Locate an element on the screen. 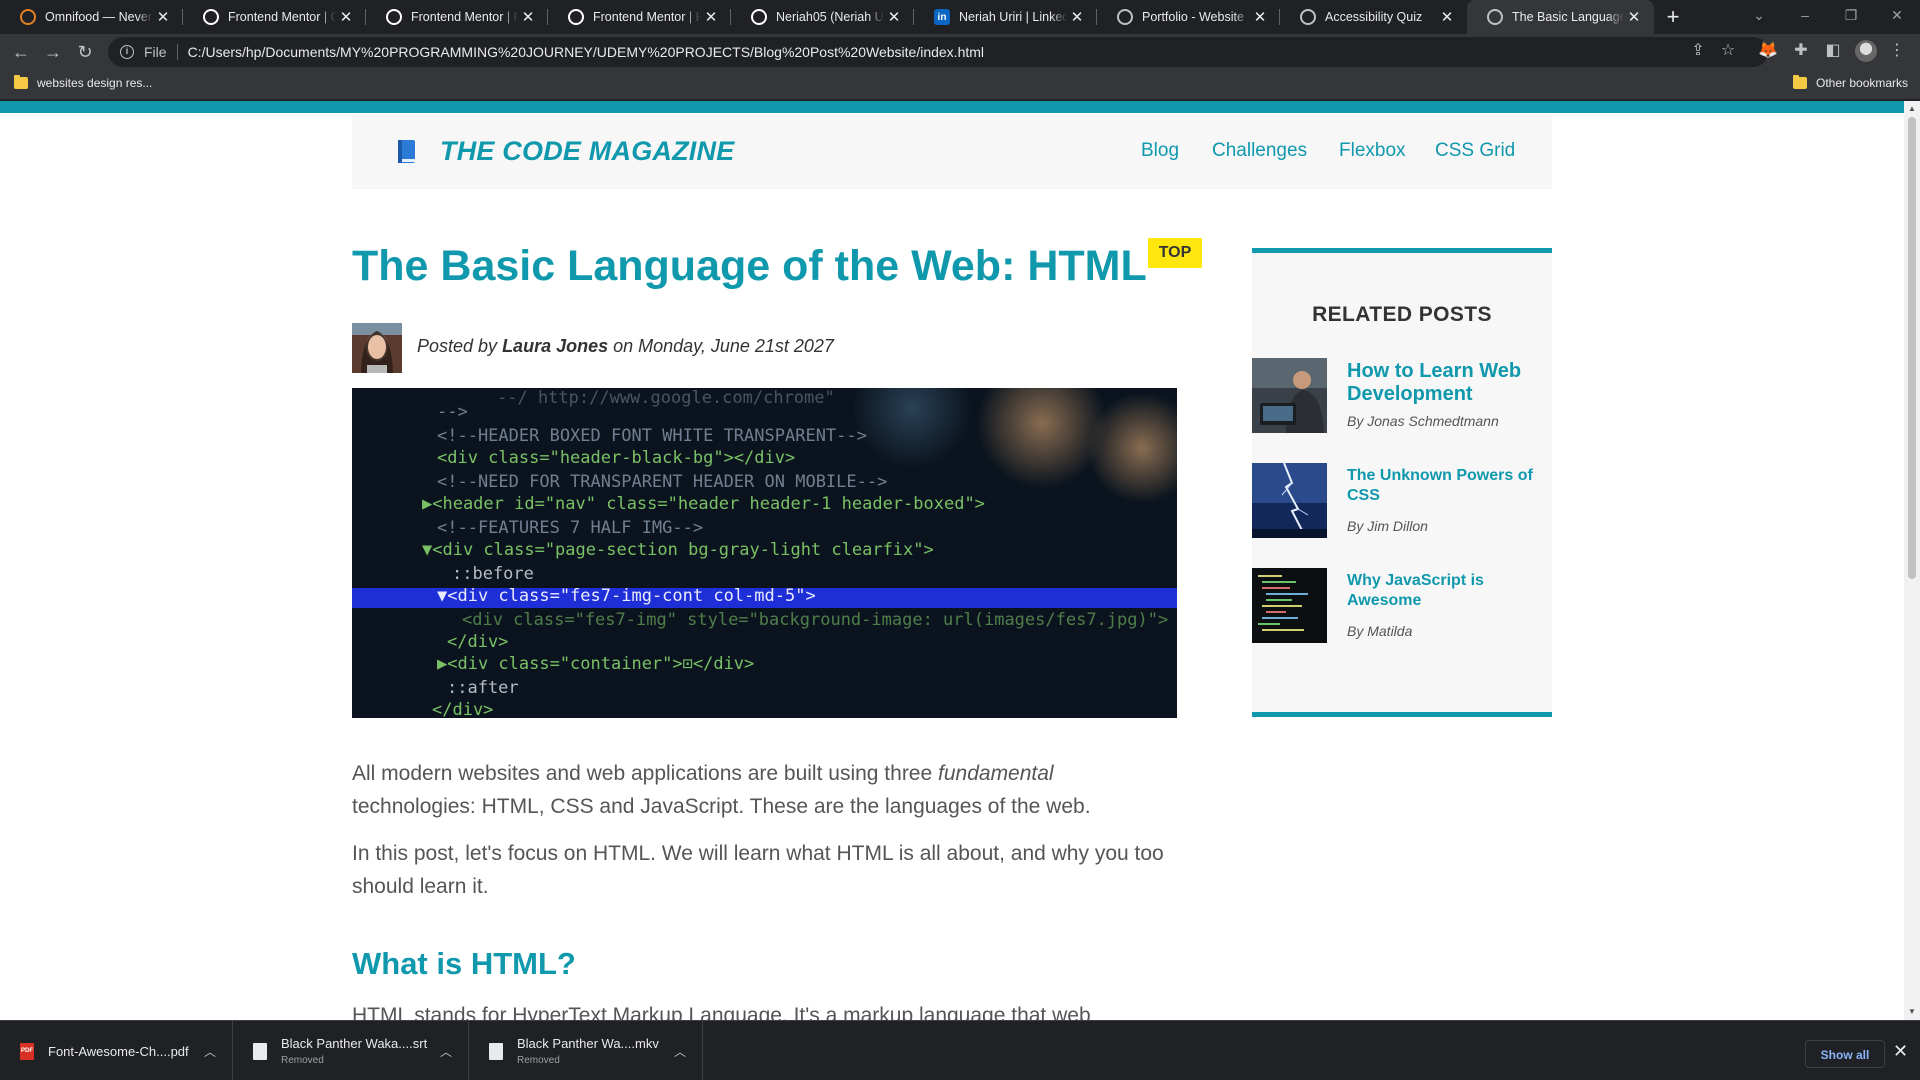  omnifood-icon is located at coordinates (28, 17).